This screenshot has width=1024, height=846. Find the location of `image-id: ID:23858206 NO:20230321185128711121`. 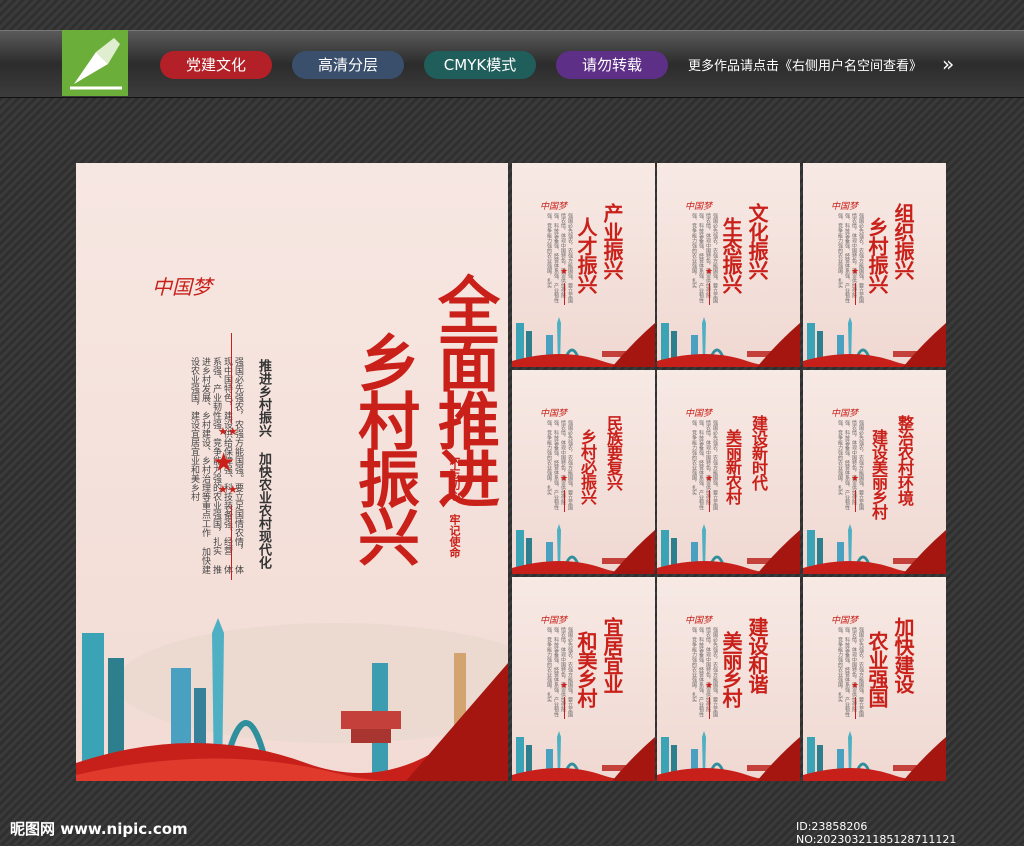

image-id: ID:23858206 NO:20230321185128711121 is located at coordinates (876, 833).